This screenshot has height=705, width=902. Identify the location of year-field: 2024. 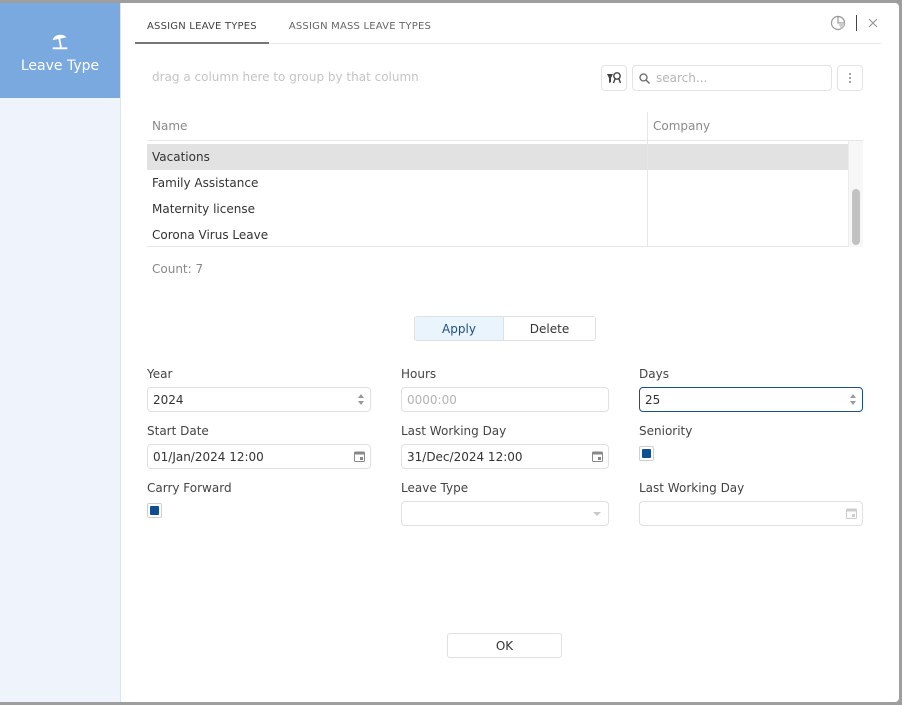
(259, 399).